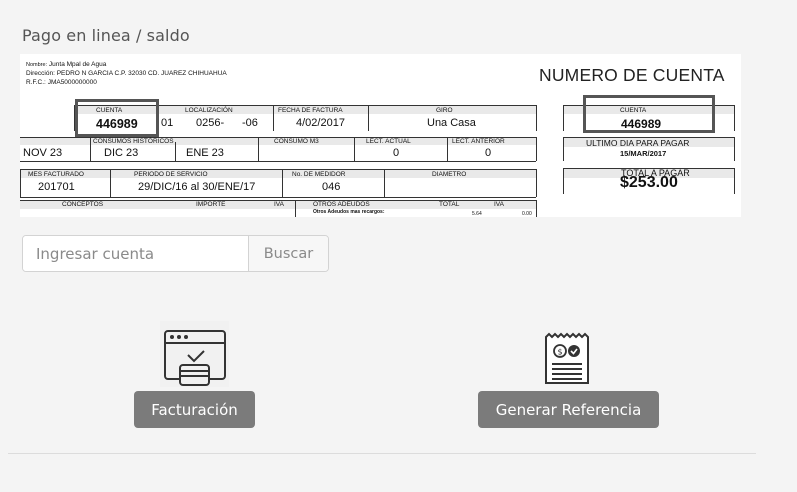 This screenshot has width=797, height=492. I want to click on mes-facturado-label: MES FACTURADO, so click(56, 174).